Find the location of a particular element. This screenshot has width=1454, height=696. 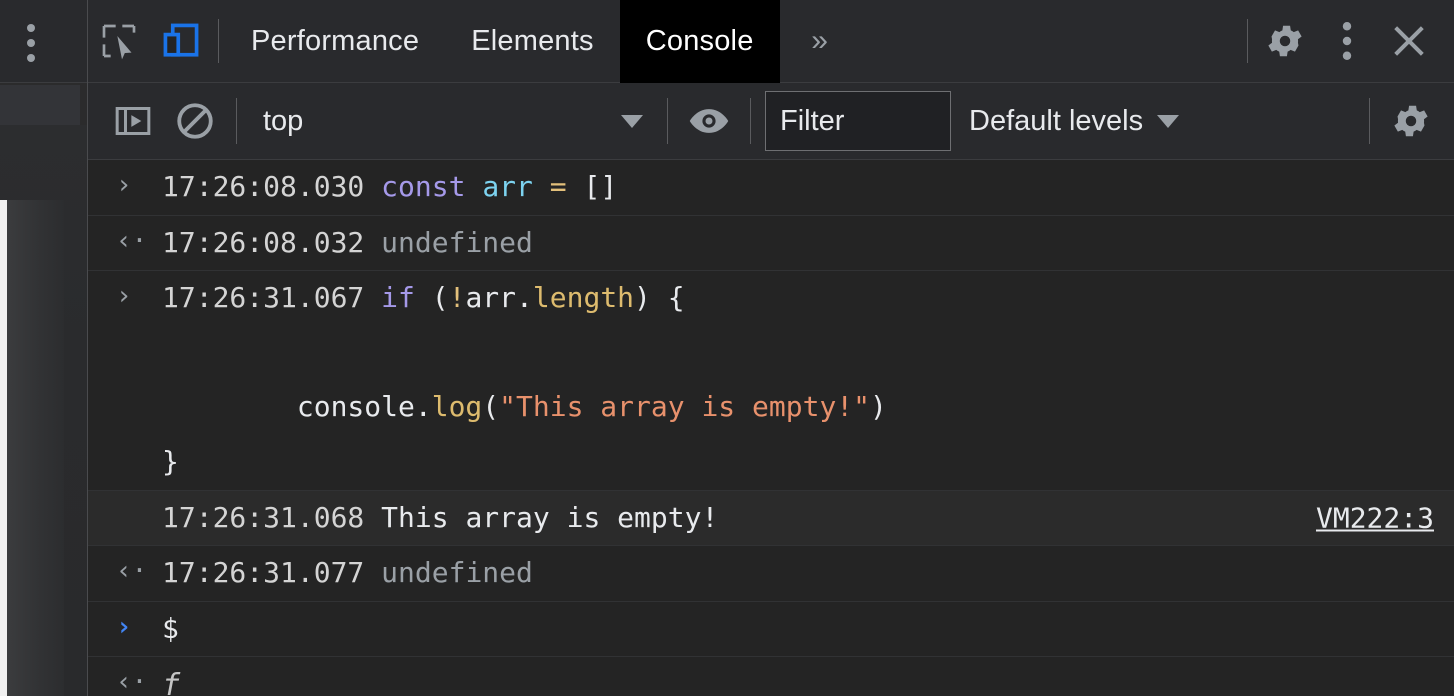

console-filter-box is located at coordinates (858, 121).